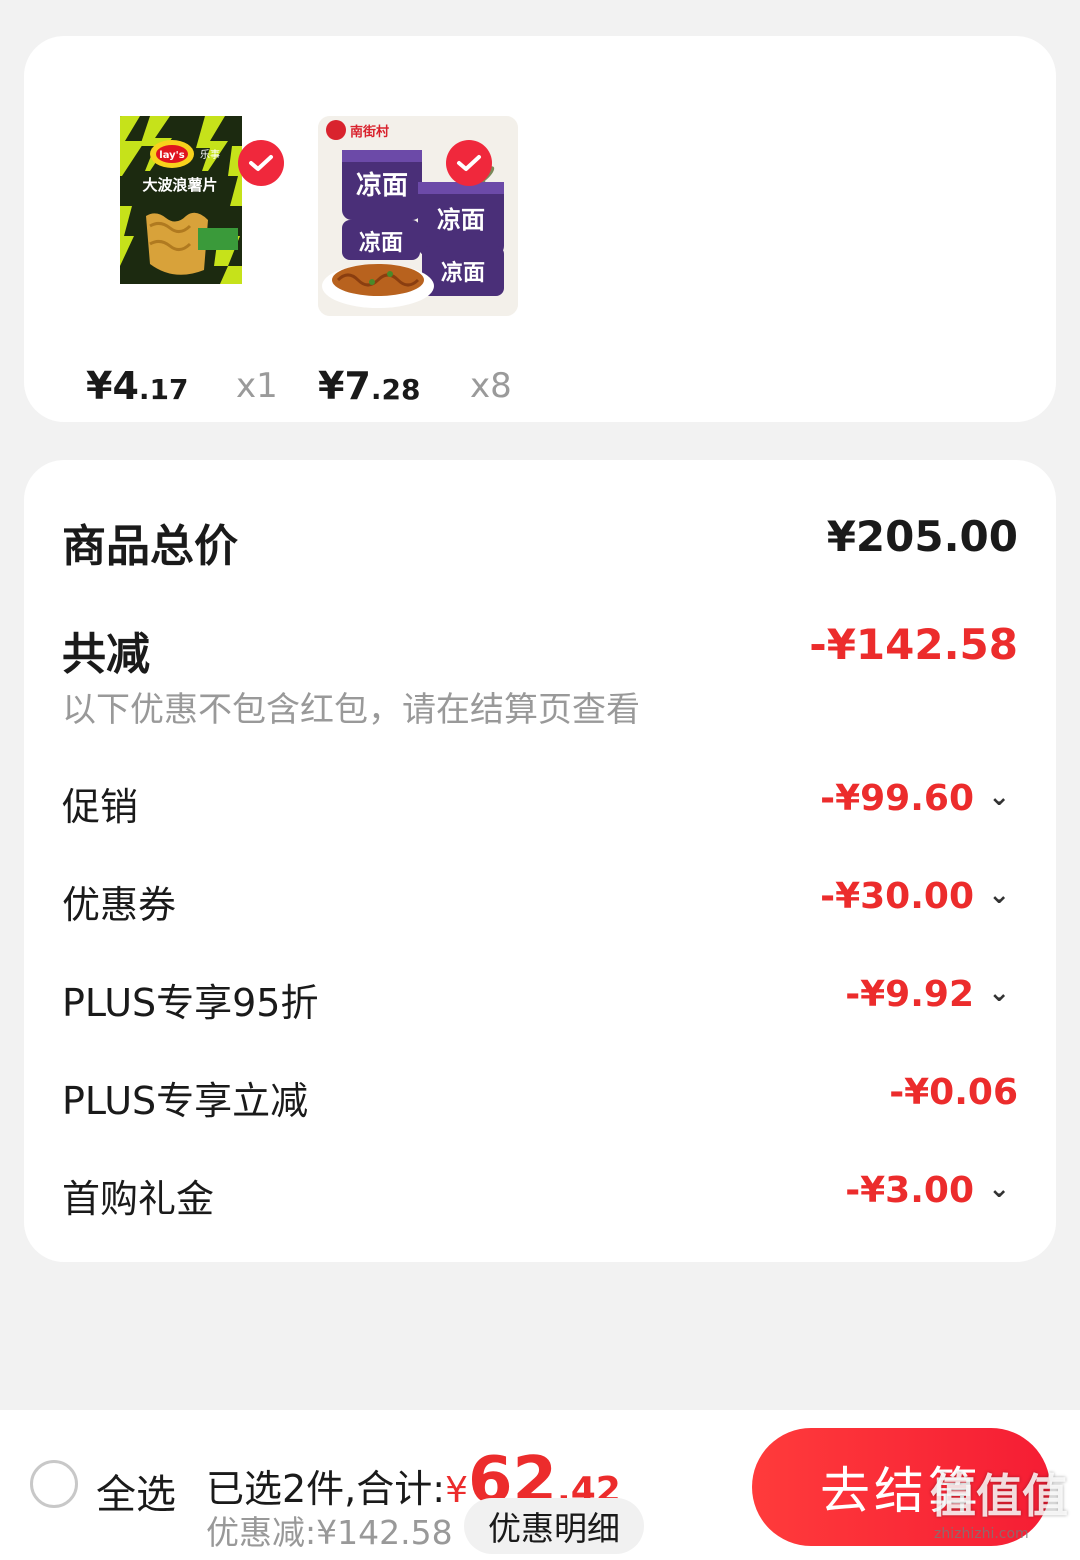  What do you see at coordinates (136, 1491) in the screenshot?
I see `select-all-label: 全选` at bounding box center [136, 1491].